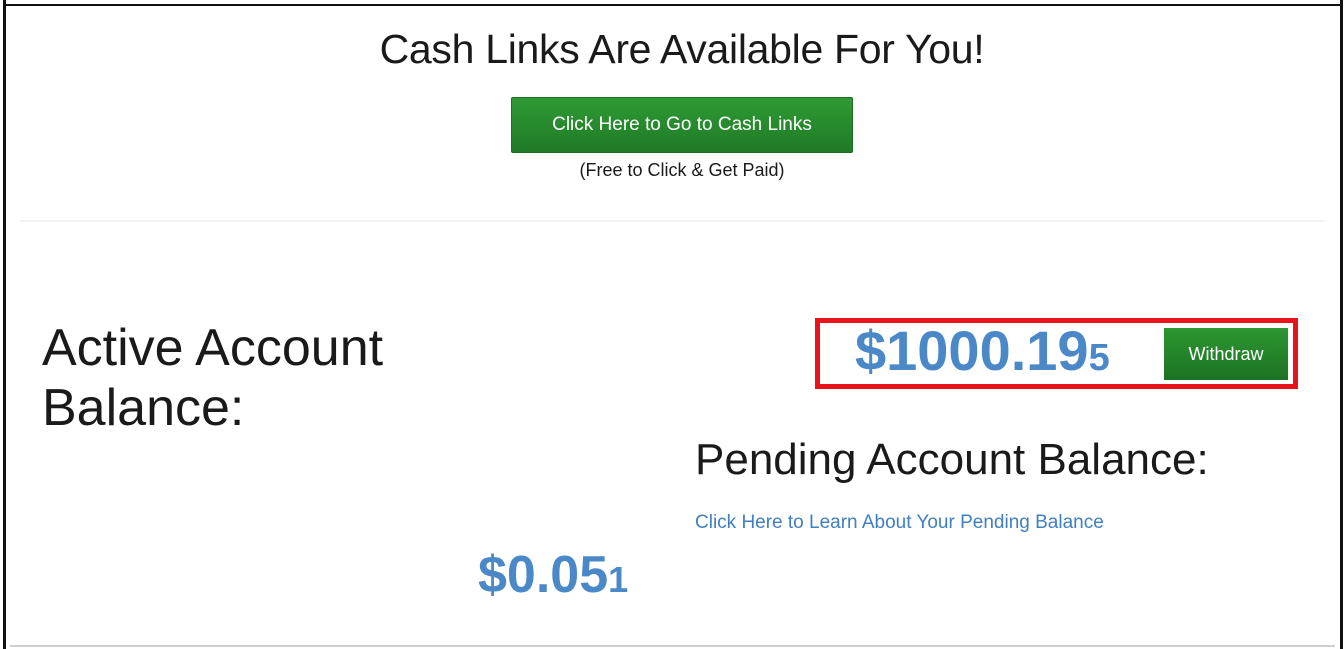 This screenshot has height=649, width=1344. I want to click on pending-balance-amount: $1000.195, so click(982, 350).